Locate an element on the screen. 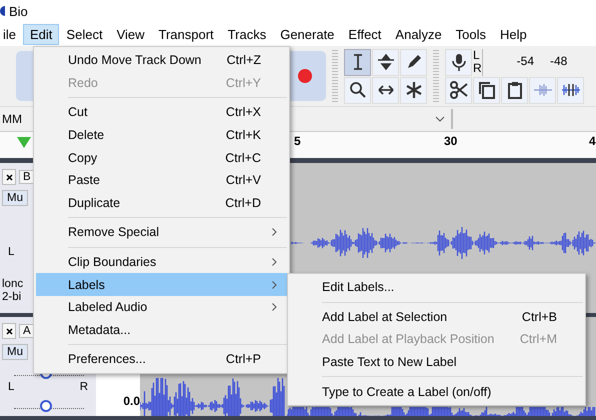 The height and width of the screenshot is (420, 596). menu-item: Type to Create a Label (on/off) is located at coordinates (436, 391).